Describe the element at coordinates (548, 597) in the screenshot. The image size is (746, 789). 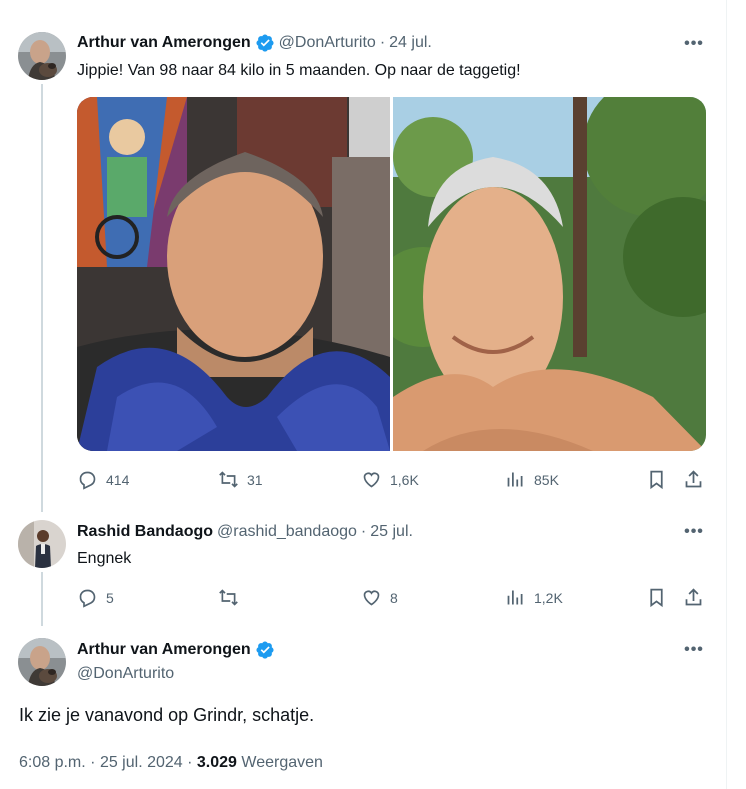
I see `views-count: 1,2K` at that location.